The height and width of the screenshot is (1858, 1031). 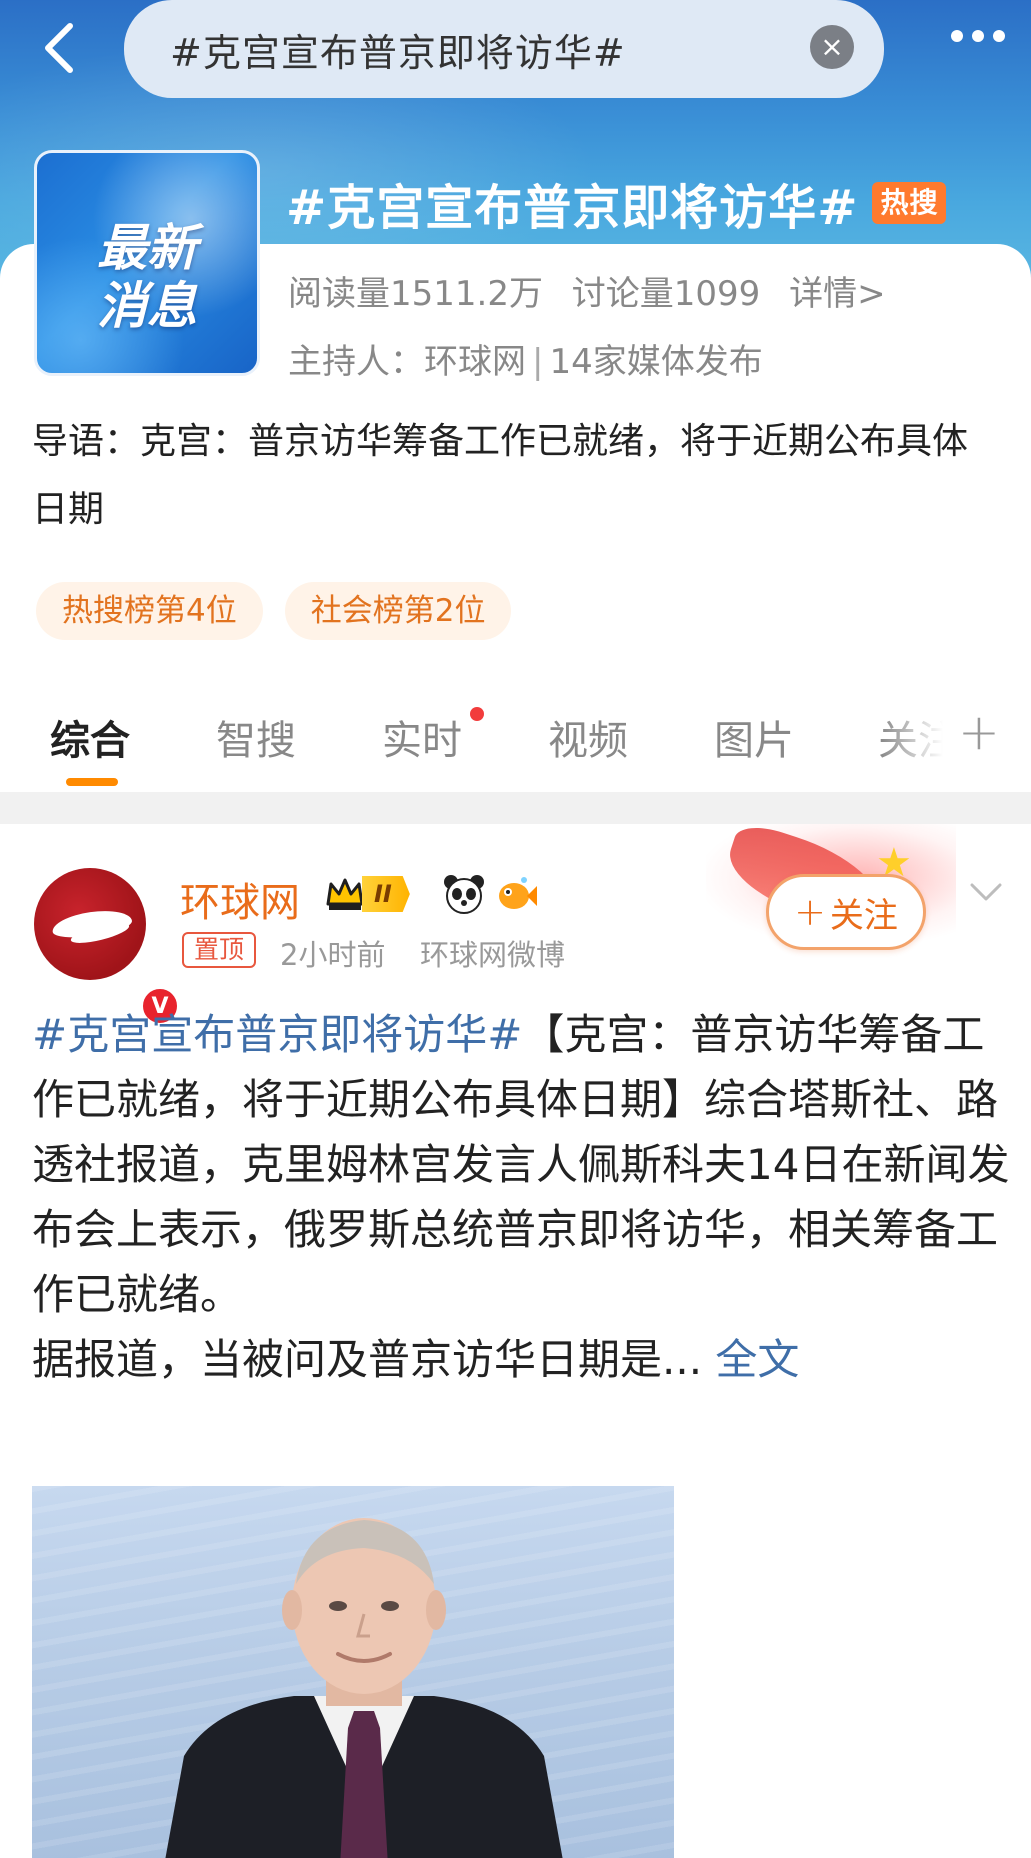 What do you see at coordinates (978, 36) in the screenshot?
I see `more-dots-icon` at bounding box center [978, 36].